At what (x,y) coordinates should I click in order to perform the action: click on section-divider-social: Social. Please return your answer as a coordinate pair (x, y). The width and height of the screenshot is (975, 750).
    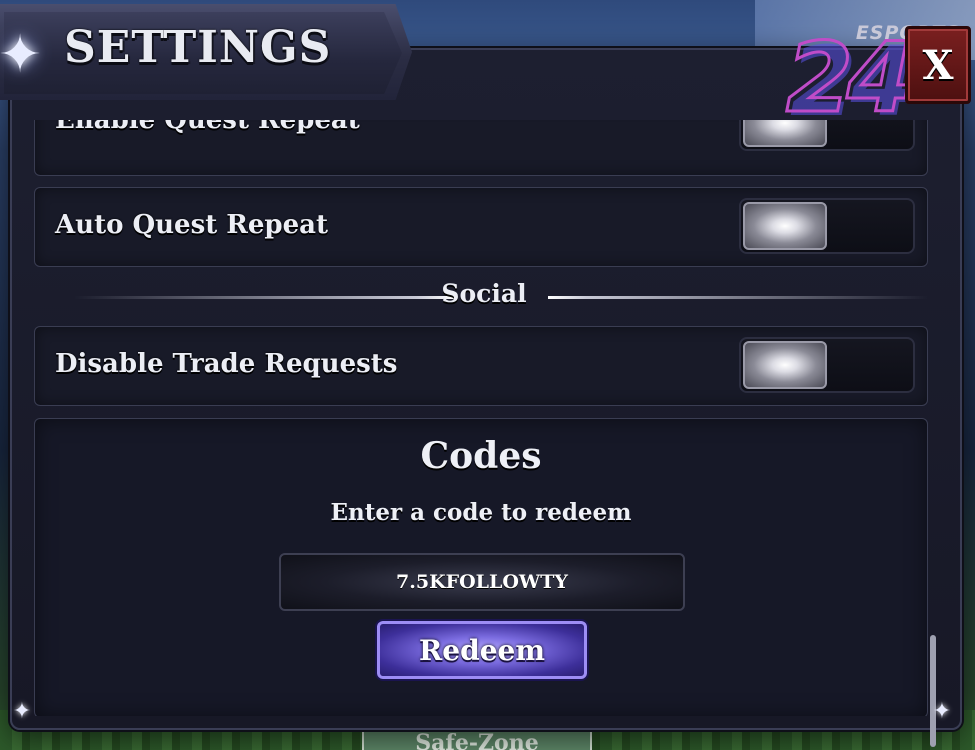
    Looking at the image, I should click on (491, 297).